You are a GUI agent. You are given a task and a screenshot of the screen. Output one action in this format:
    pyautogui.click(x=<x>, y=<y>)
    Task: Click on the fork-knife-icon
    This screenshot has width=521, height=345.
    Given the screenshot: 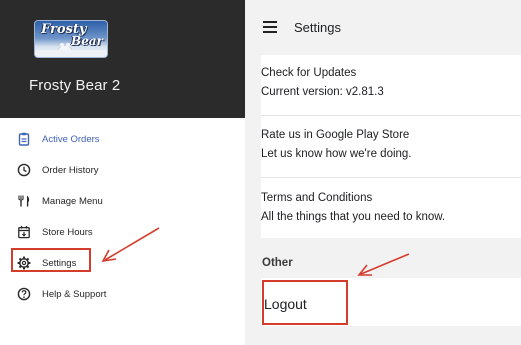 What is the action you would take?
    pyautogui.click(x=24, y=201)
    